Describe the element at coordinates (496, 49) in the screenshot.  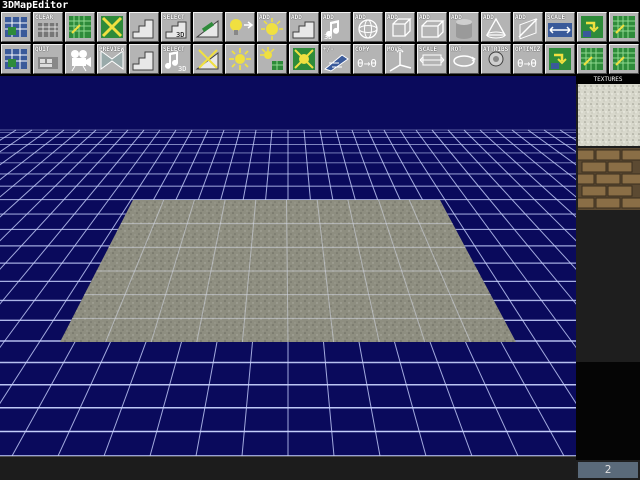
I see `attribs-label: ATTRIBS` at that location.